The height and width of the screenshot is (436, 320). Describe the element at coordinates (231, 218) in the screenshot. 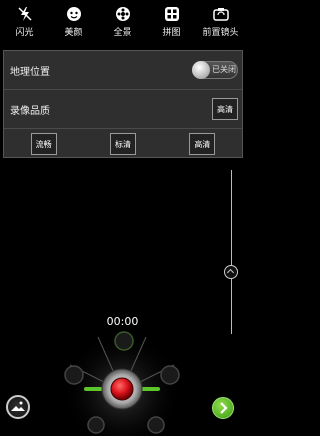

I see `zoom-track-upper` at that location.